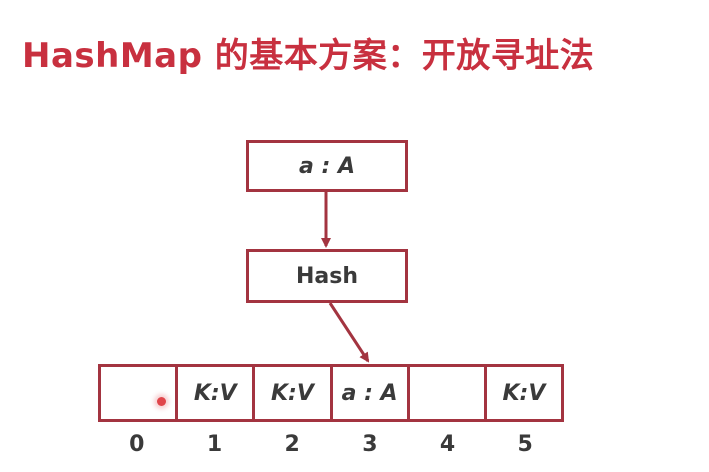 The height and width of the screenshot is (472, 709). What do you see at coordinates (292, 444) in the screenshot?
I see `bucket-index-2: 2` at bounding box center [292, 444].